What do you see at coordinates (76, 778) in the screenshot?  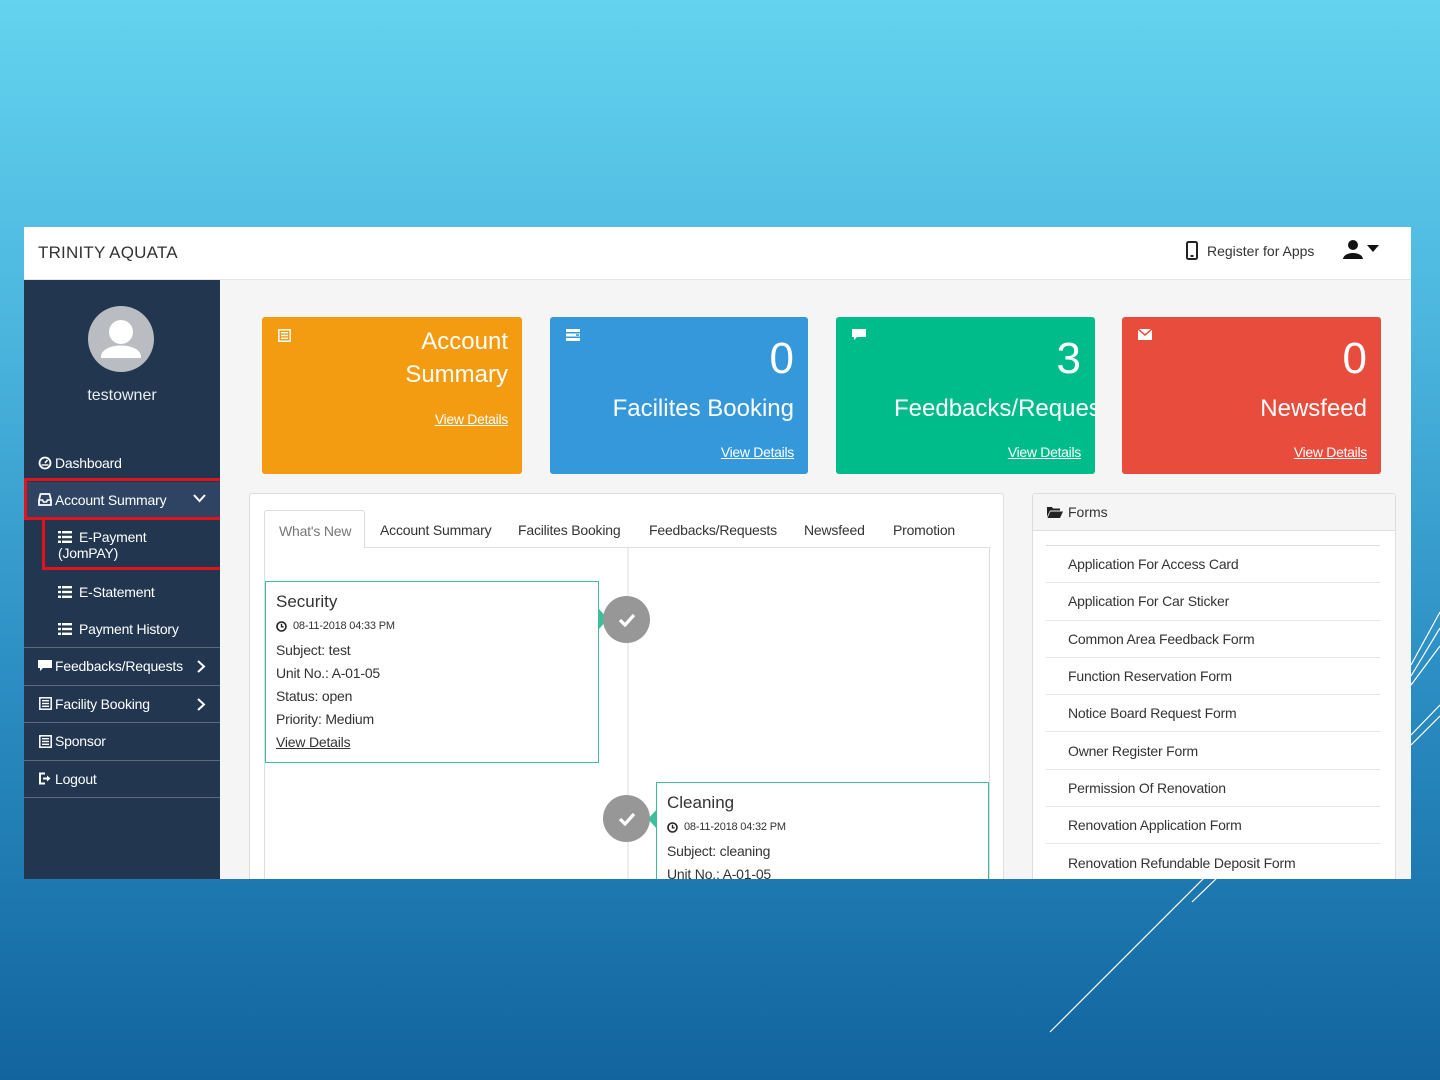 I see `sidebar-item-label: Logout` at bounding box center [76, 778].